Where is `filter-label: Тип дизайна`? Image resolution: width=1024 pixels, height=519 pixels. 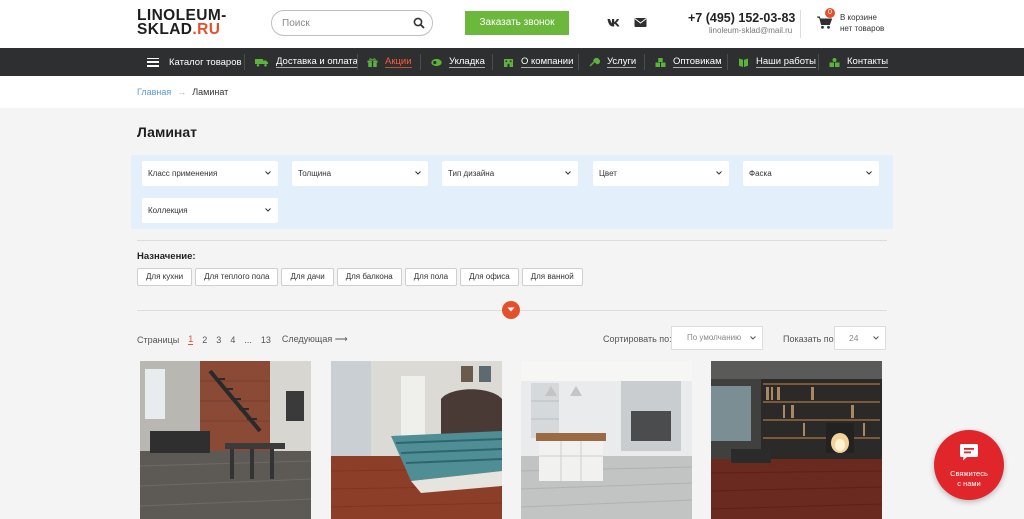
filter-label: Тип дизайна is located at coordinates (471, 173).